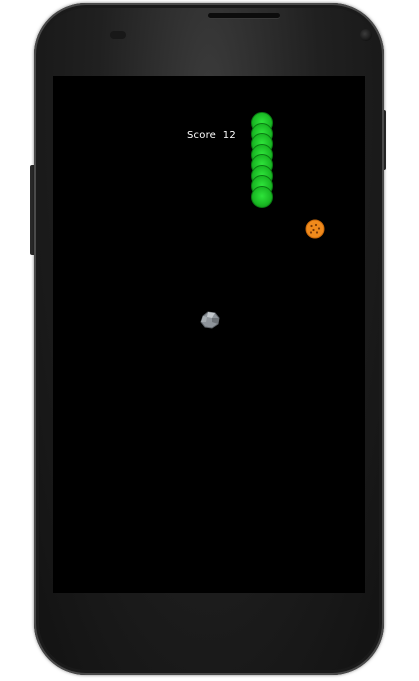  Describe the element at coordinates (366, 35) in the screenshot. I see `front-camera-icon` at that location.